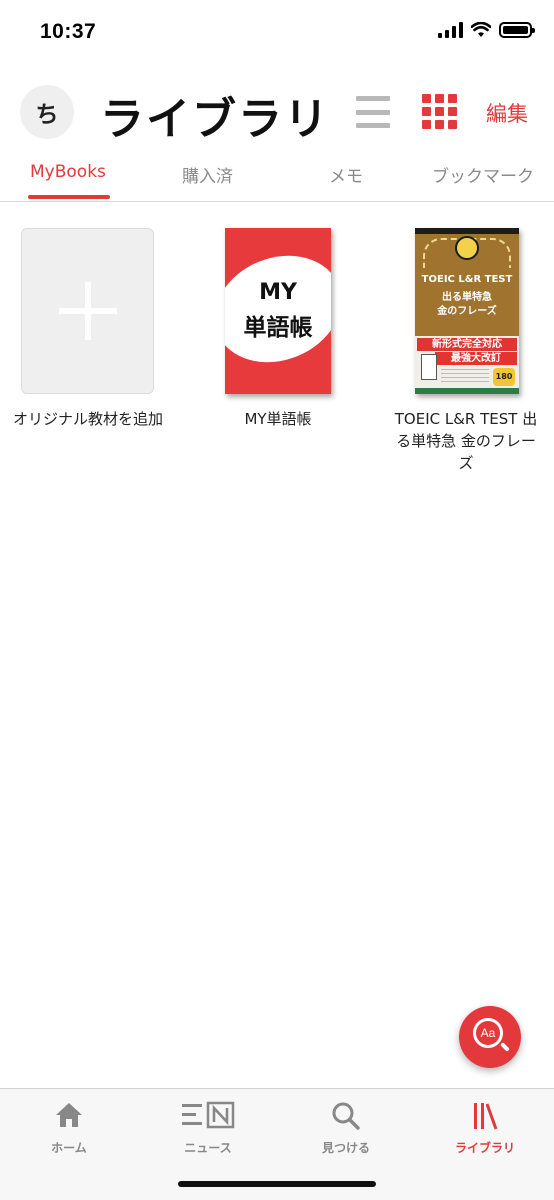 The image size is (554, 1200). Describe the element at coordinates (485, 1131) in the screenshot. I see `nav-library: ライブラリ` at that location.